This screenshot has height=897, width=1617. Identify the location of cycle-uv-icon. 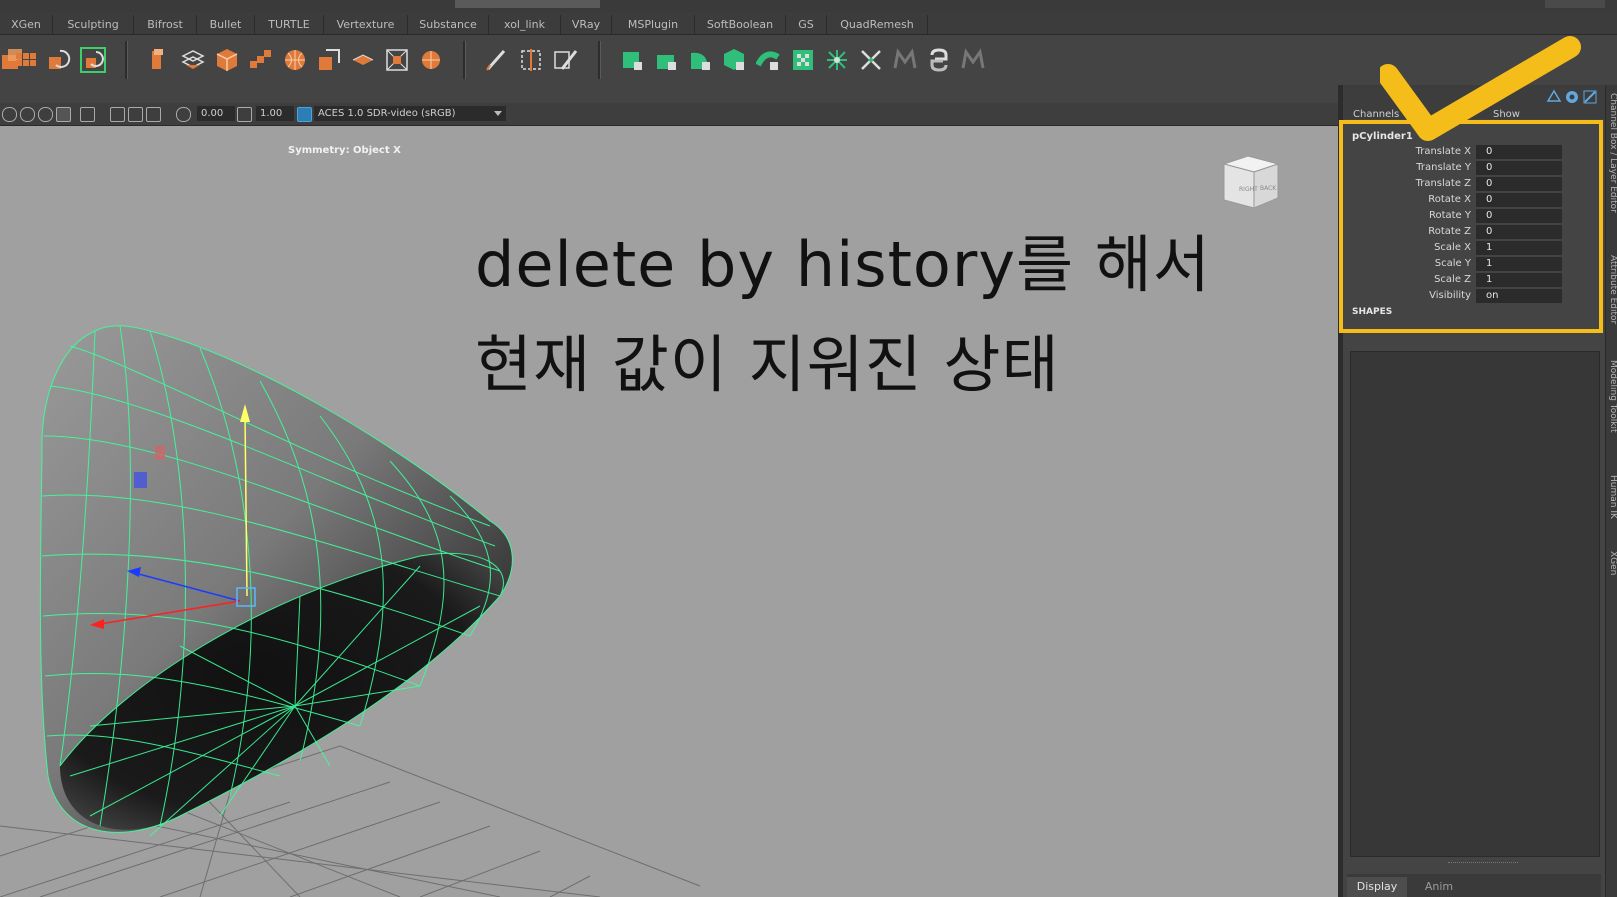
(59, 60).